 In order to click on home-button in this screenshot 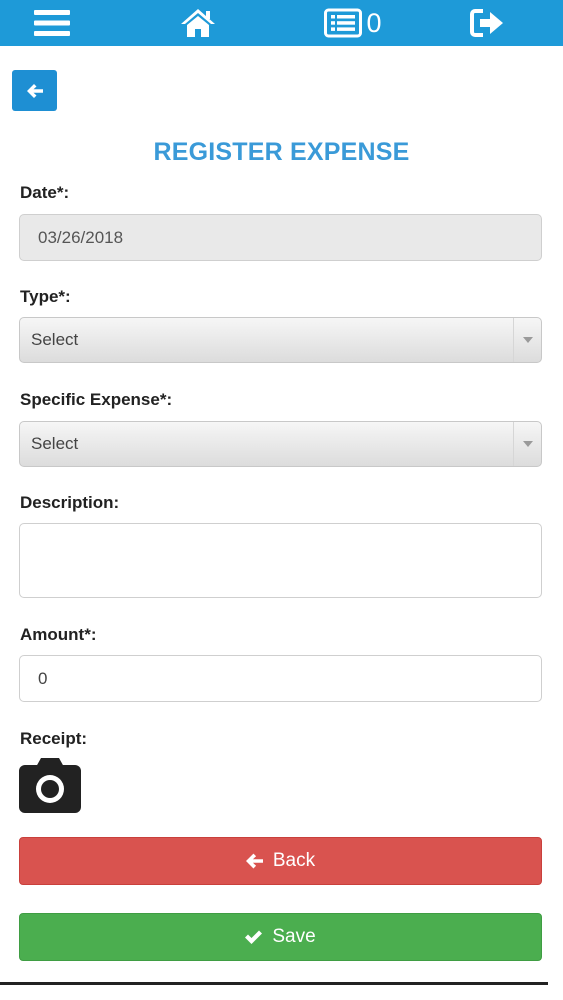, I will do `click(198, 23)`.